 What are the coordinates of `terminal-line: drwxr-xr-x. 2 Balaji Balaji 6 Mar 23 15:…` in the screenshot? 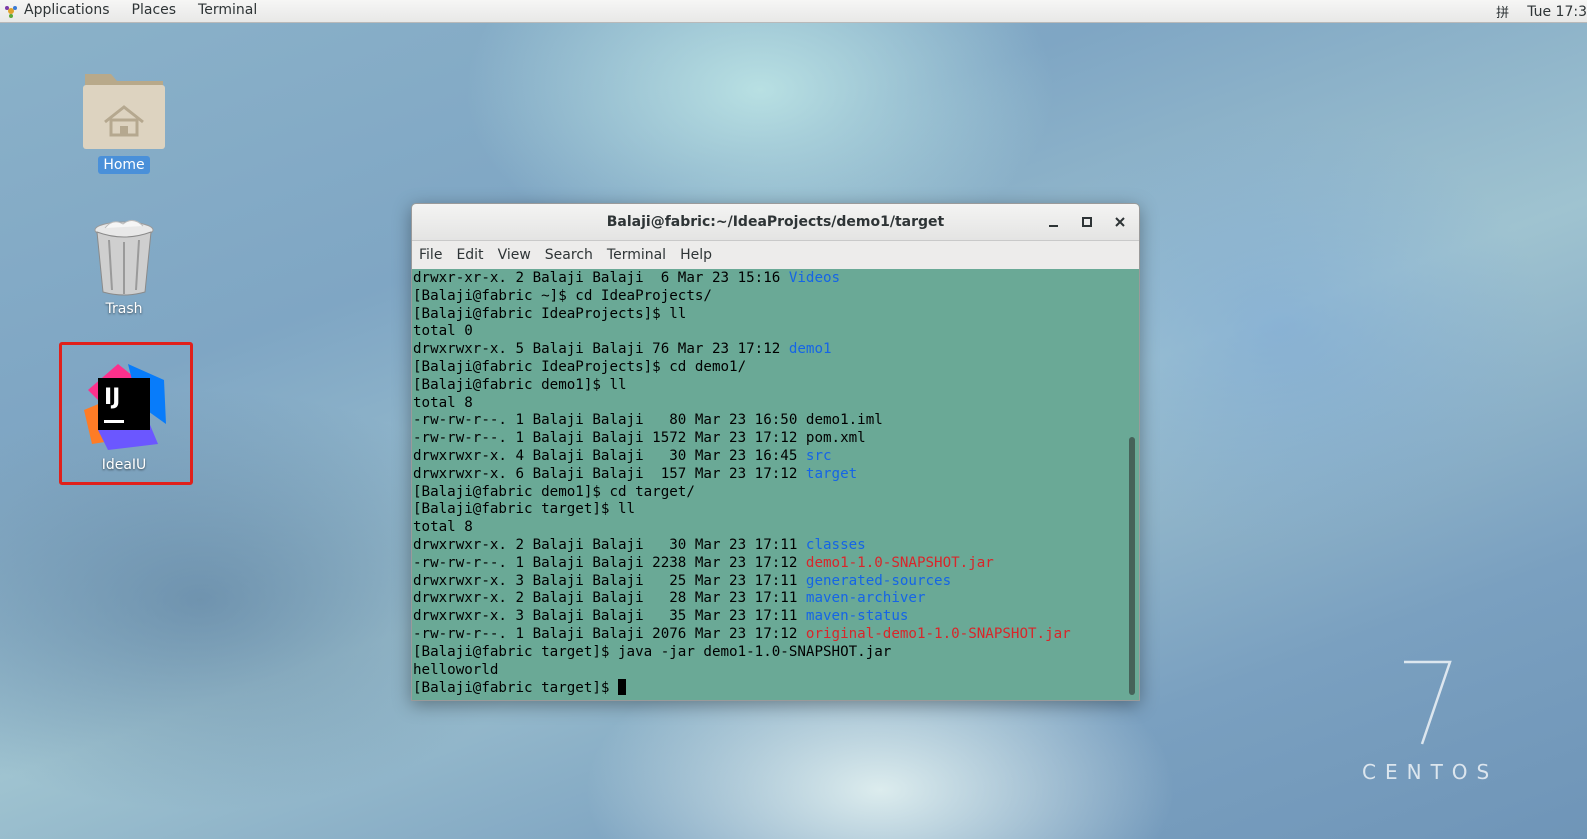 It's located at (769, 279).